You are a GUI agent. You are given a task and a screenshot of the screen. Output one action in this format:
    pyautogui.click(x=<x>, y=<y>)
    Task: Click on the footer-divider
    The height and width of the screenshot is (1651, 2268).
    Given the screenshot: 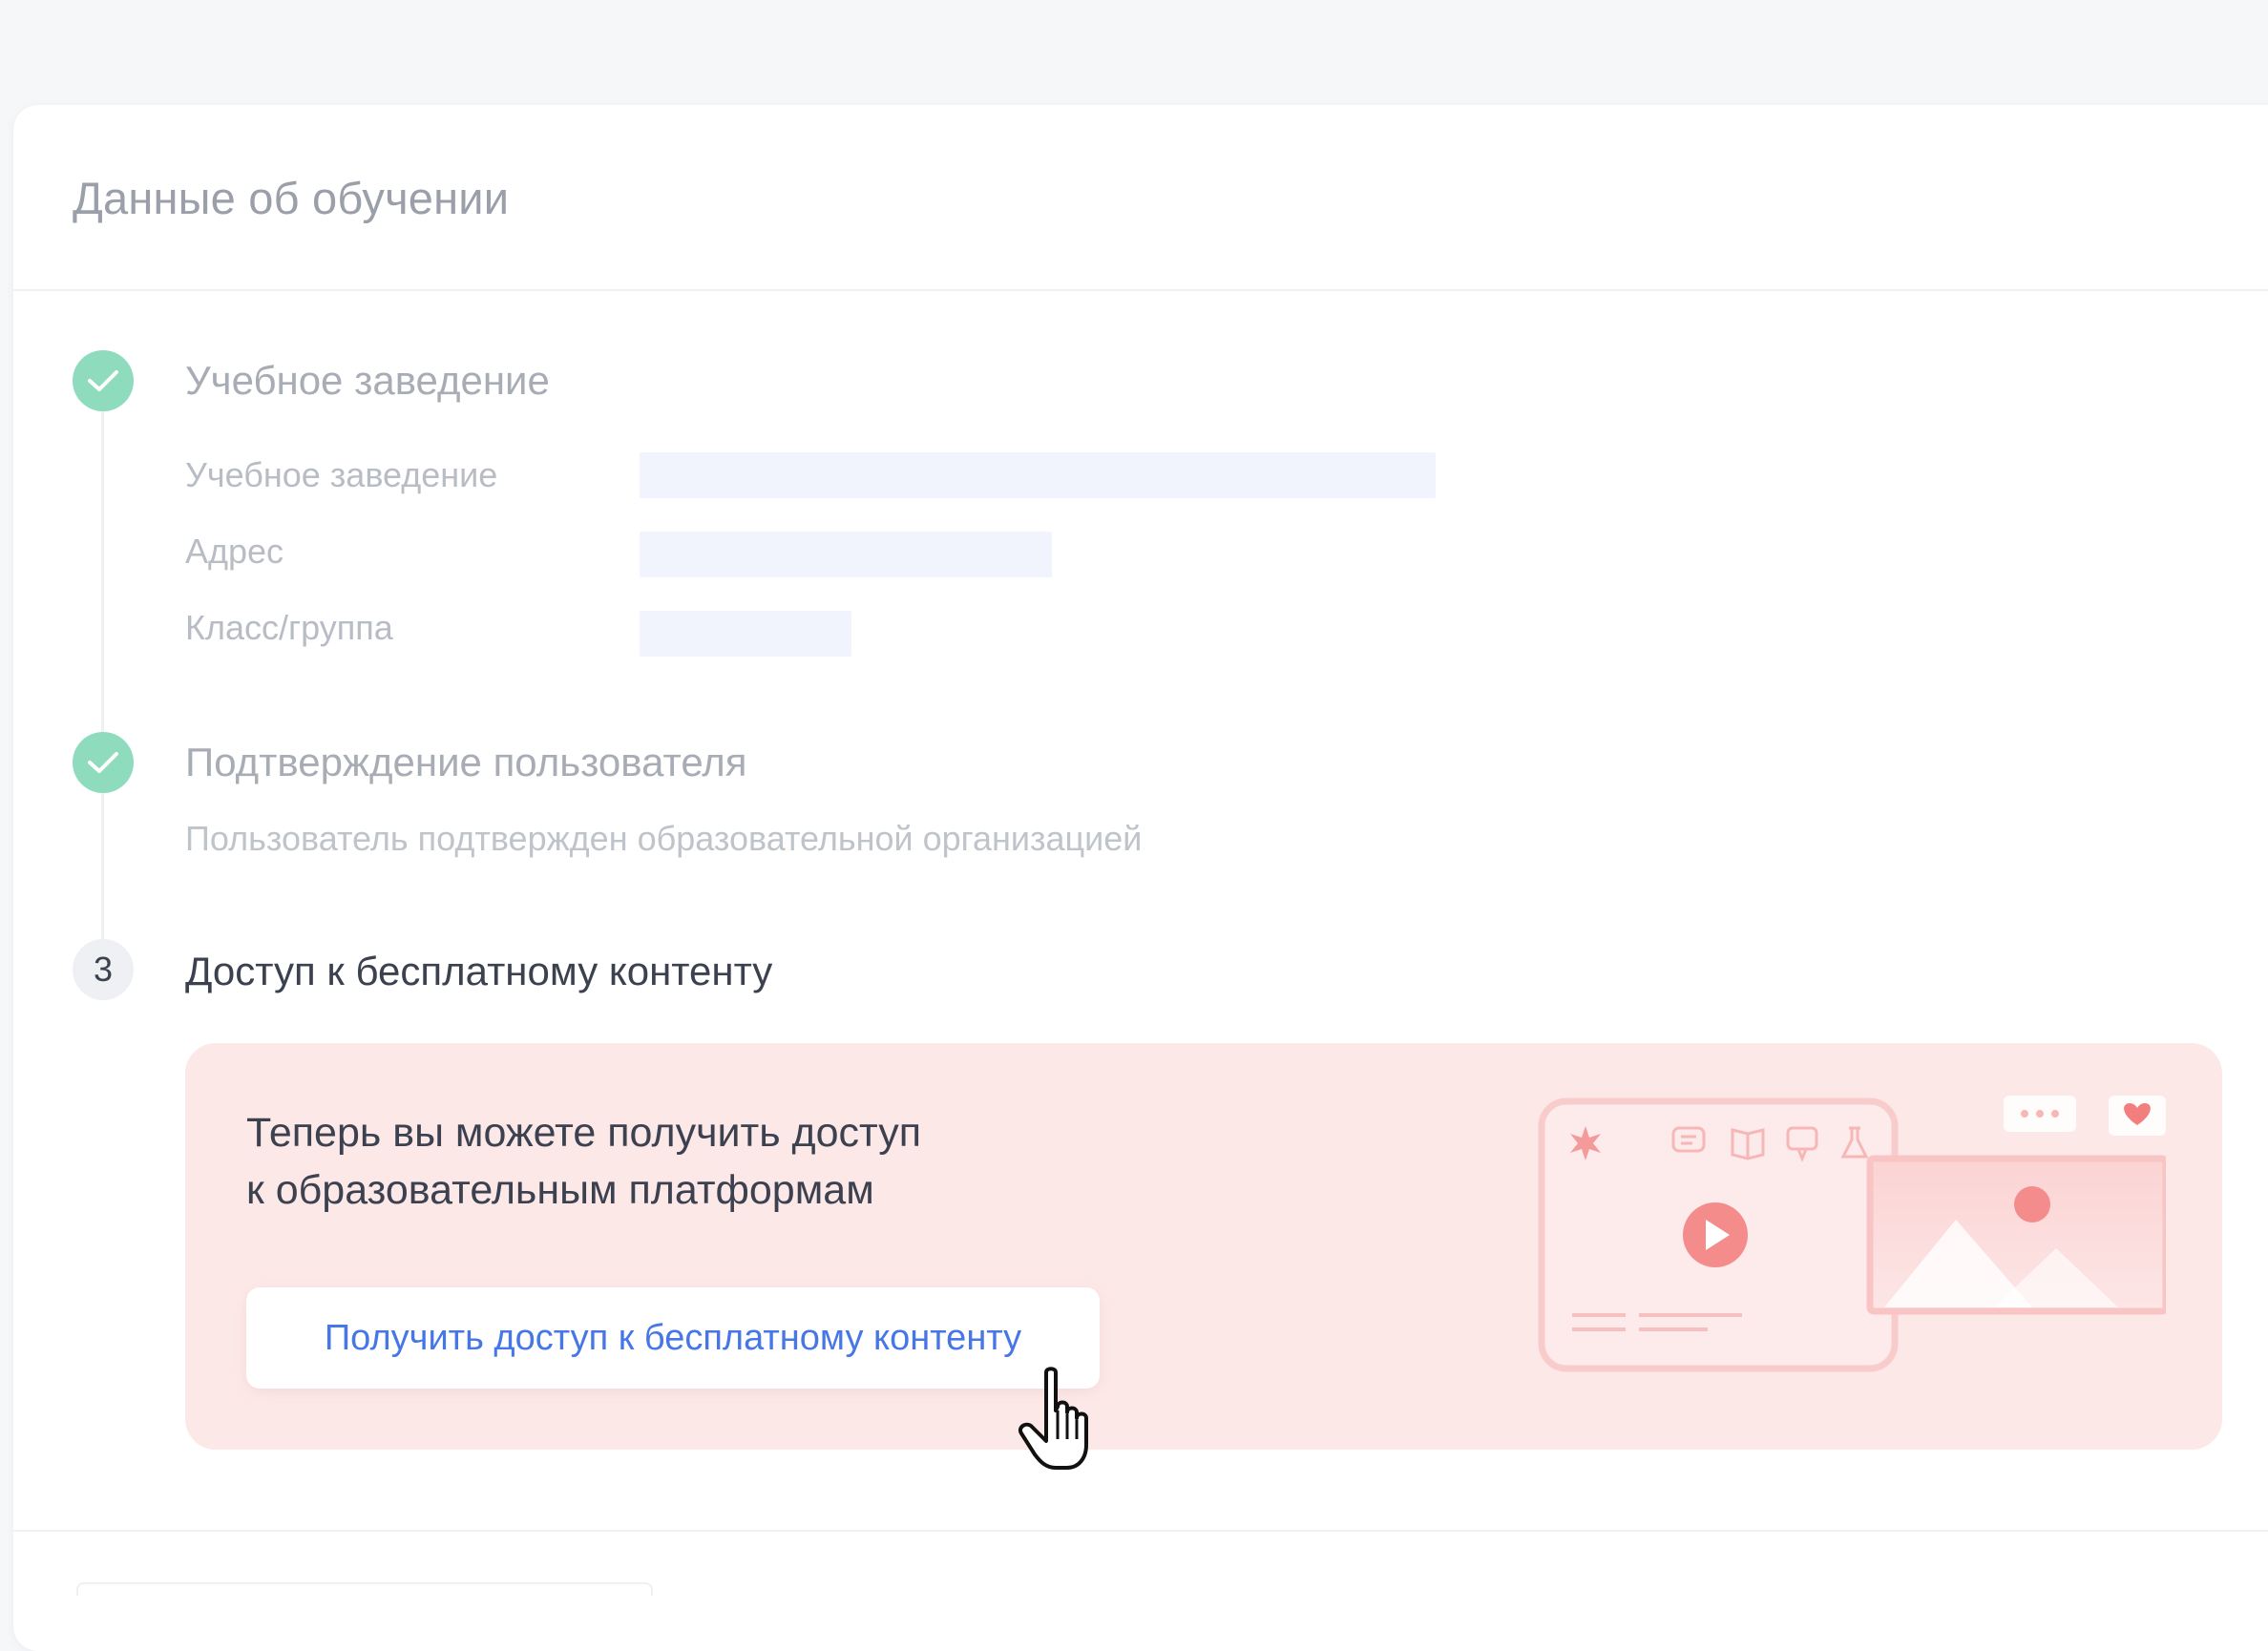 What is the action you would take?
    pyautogui.click(x=1140, y=1531)
    